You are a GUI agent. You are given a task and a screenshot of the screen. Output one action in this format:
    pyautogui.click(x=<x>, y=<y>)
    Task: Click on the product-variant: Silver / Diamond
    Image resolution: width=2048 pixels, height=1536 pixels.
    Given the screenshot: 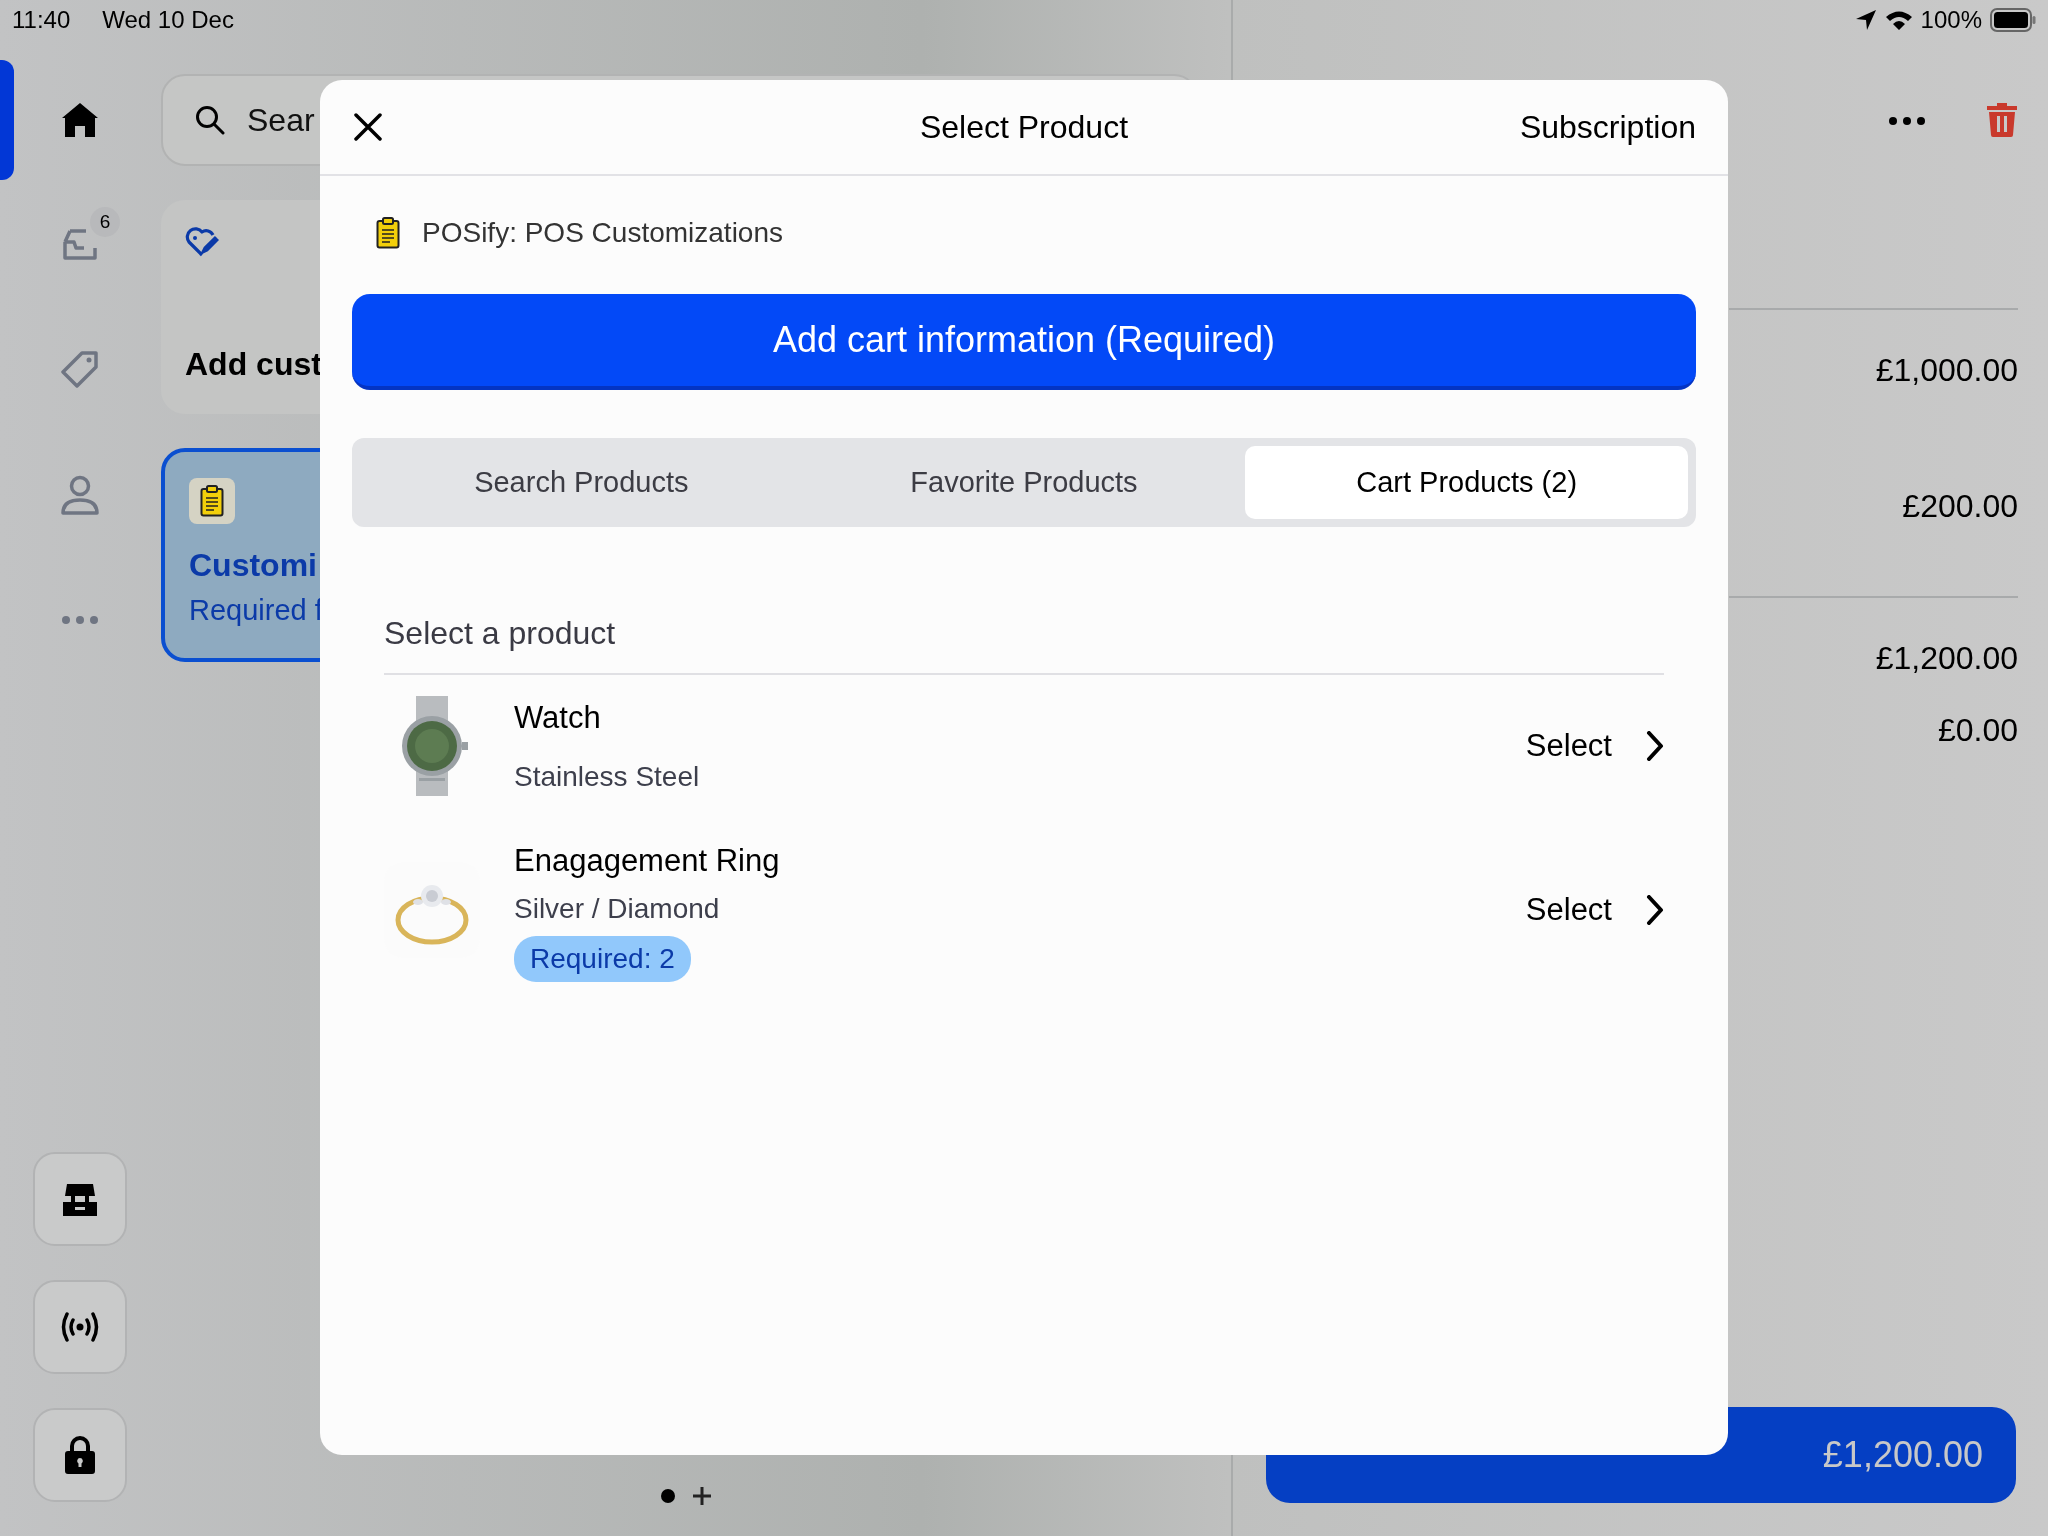 What is the action you would take?
    pyautogui.click(x=617, y=909)
    